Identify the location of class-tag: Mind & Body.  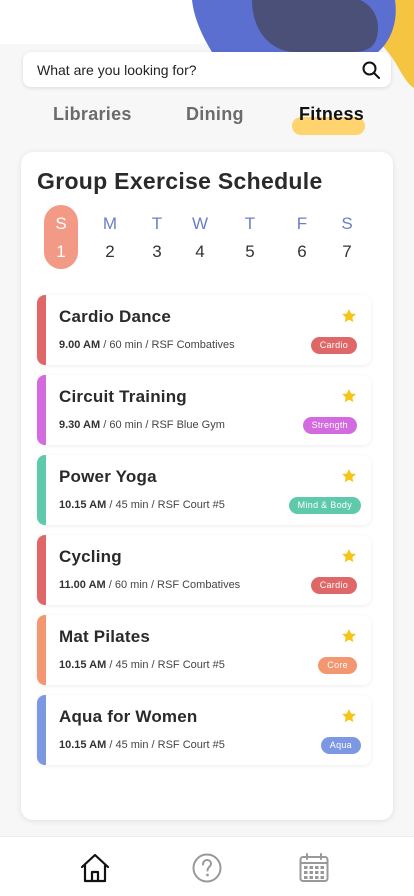
(324, 505).